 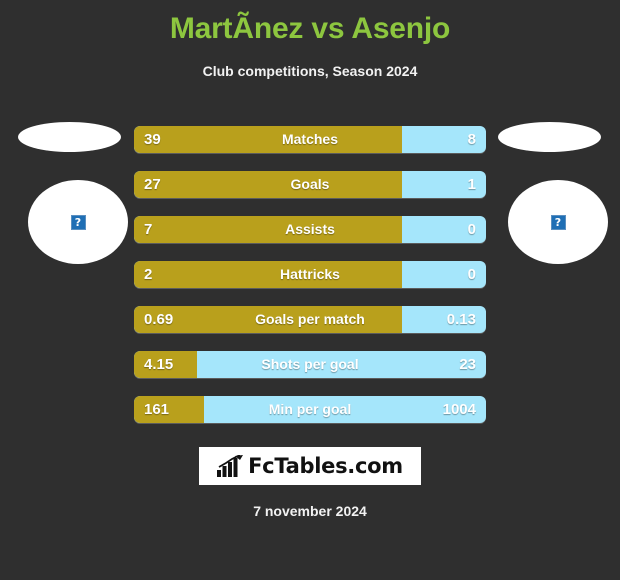 What do you see at coordinates (159, 364) in the screenshot?
I see `home-value: 4.15` at bounding box center [159, 364].